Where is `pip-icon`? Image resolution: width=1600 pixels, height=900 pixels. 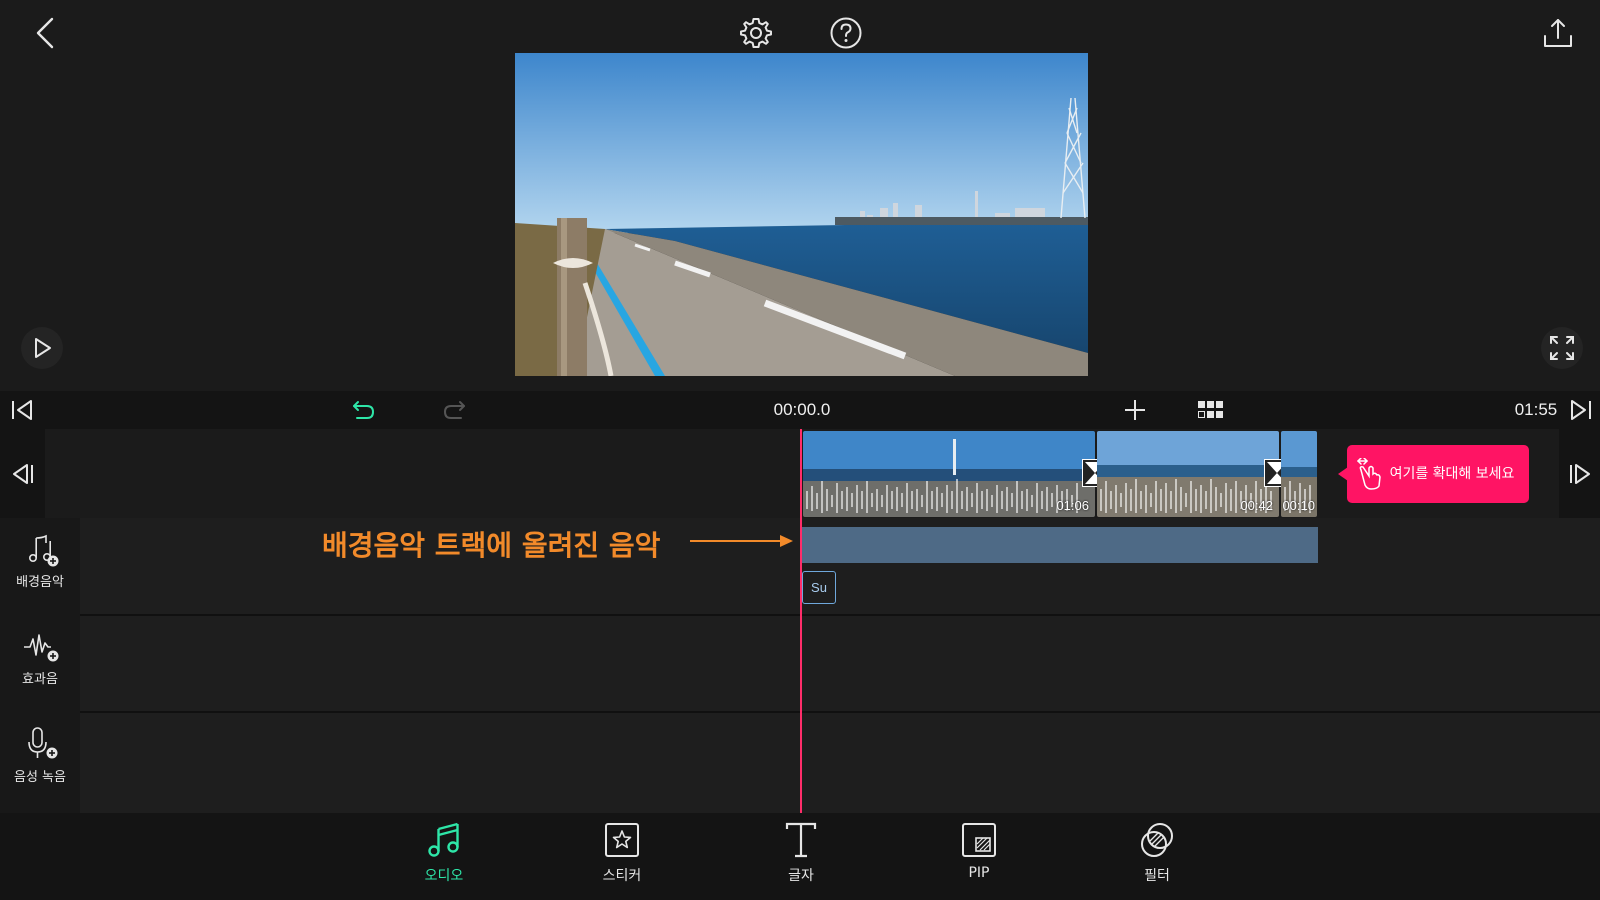 pip-icon is located at coordinates (979, 840).